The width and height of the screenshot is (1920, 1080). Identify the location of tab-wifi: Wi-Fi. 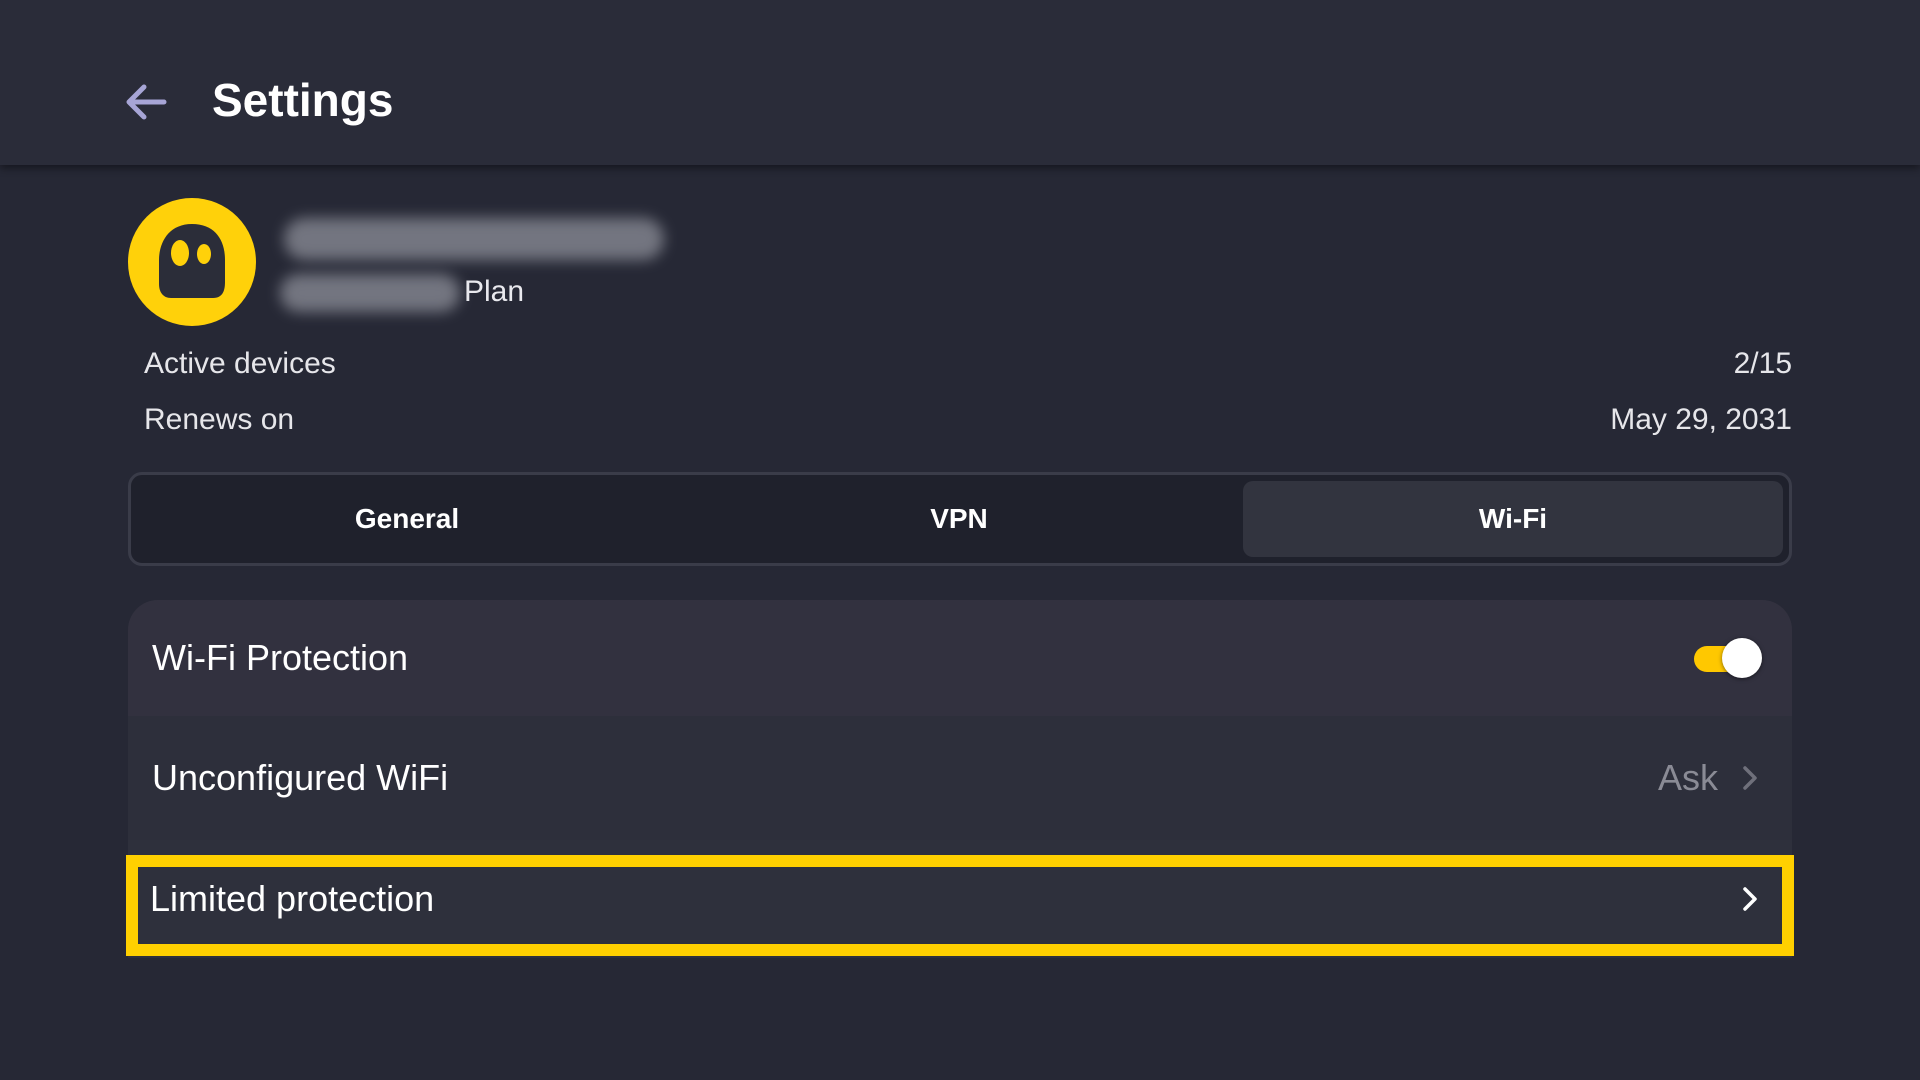
(1513, 519).